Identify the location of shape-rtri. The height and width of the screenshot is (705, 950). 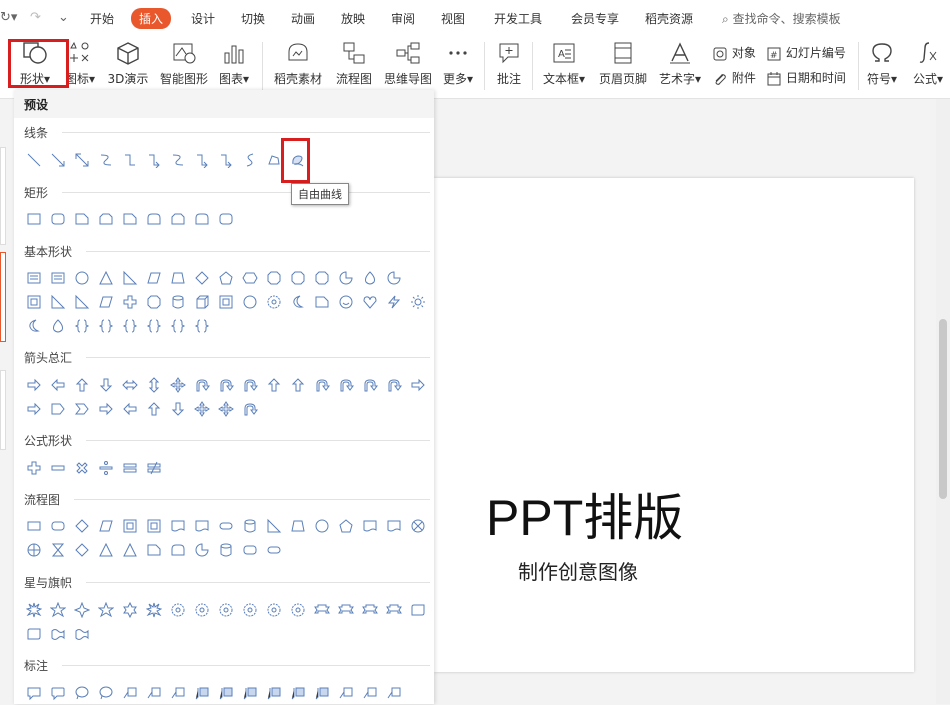
(82, 302).